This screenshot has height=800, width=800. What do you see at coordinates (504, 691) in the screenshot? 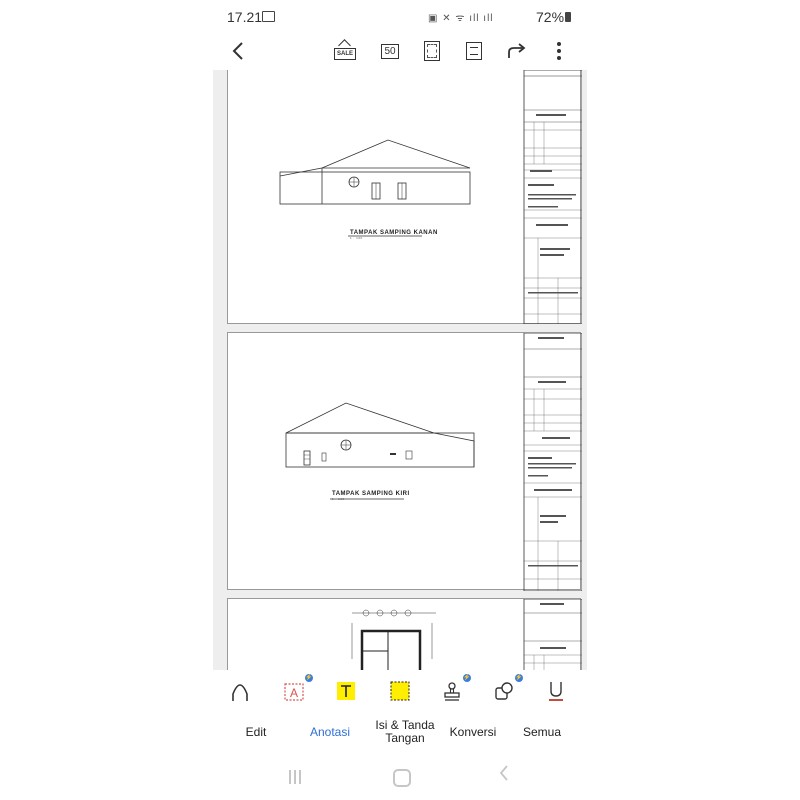
I see `shapes-icon` at bounding box center [504, 691].